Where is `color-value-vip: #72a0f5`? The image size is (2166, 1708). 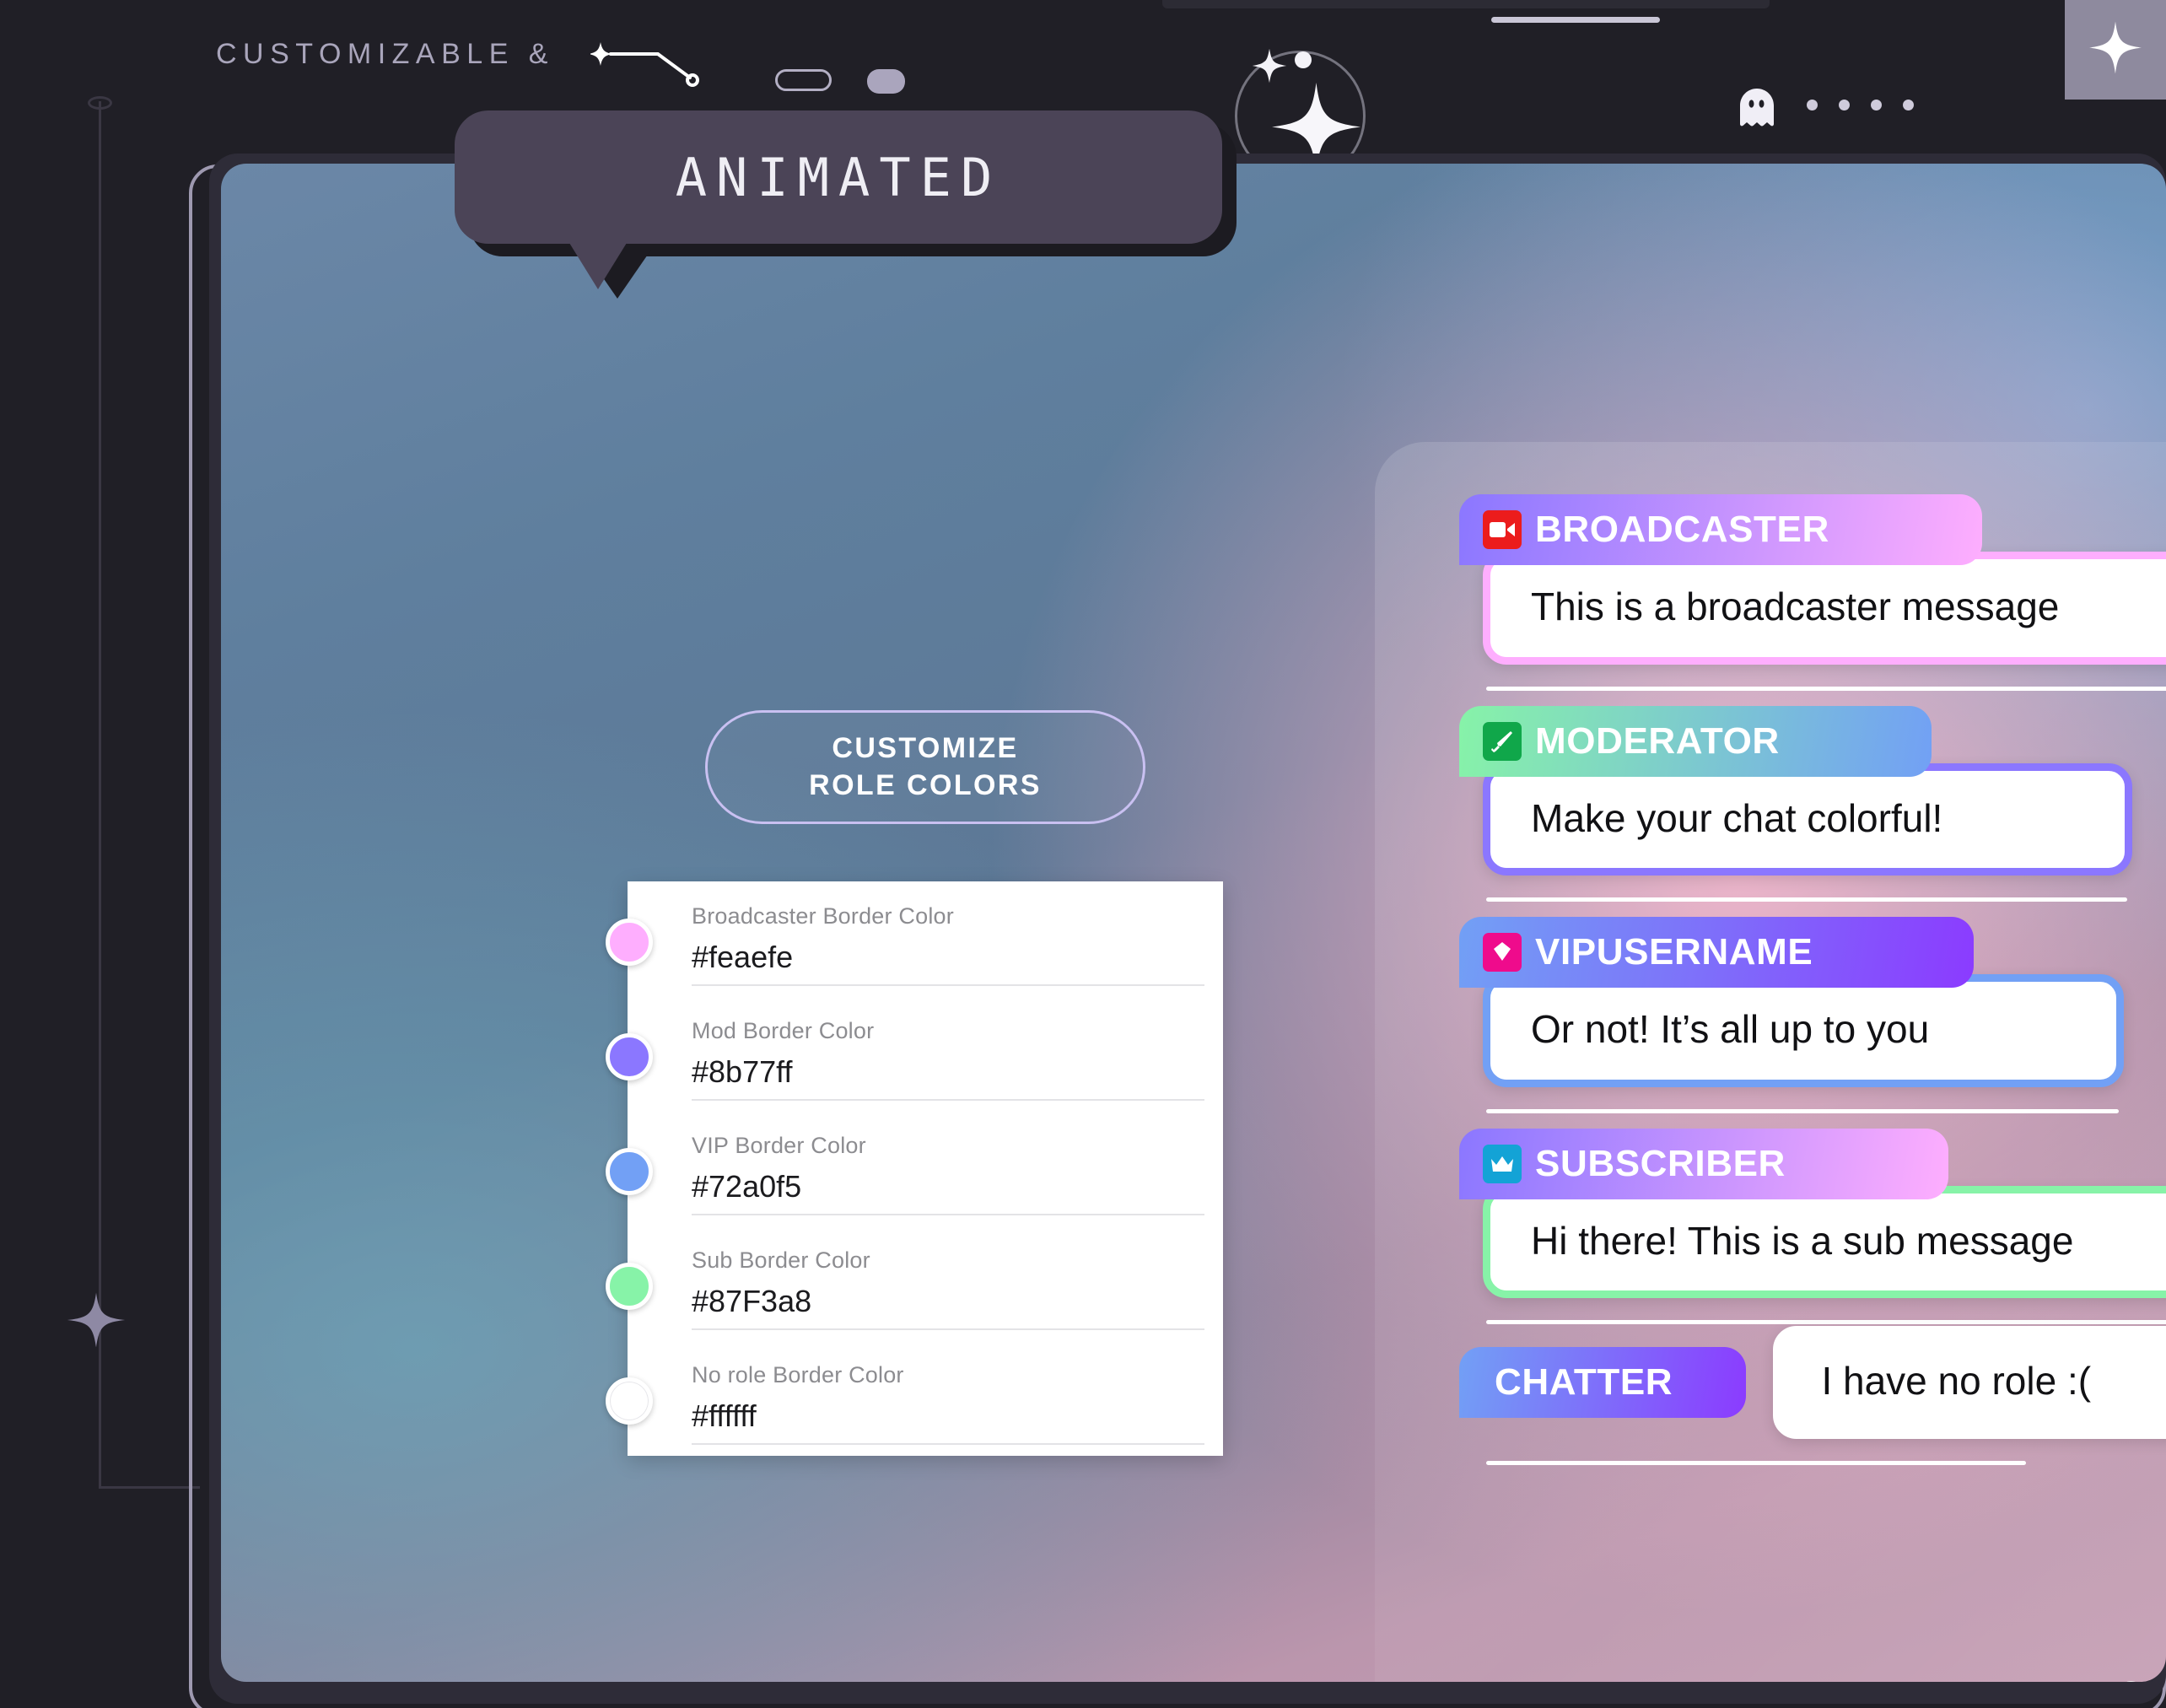
color-value-vip: #72a0f5 is located at coordinates (940, 1186).